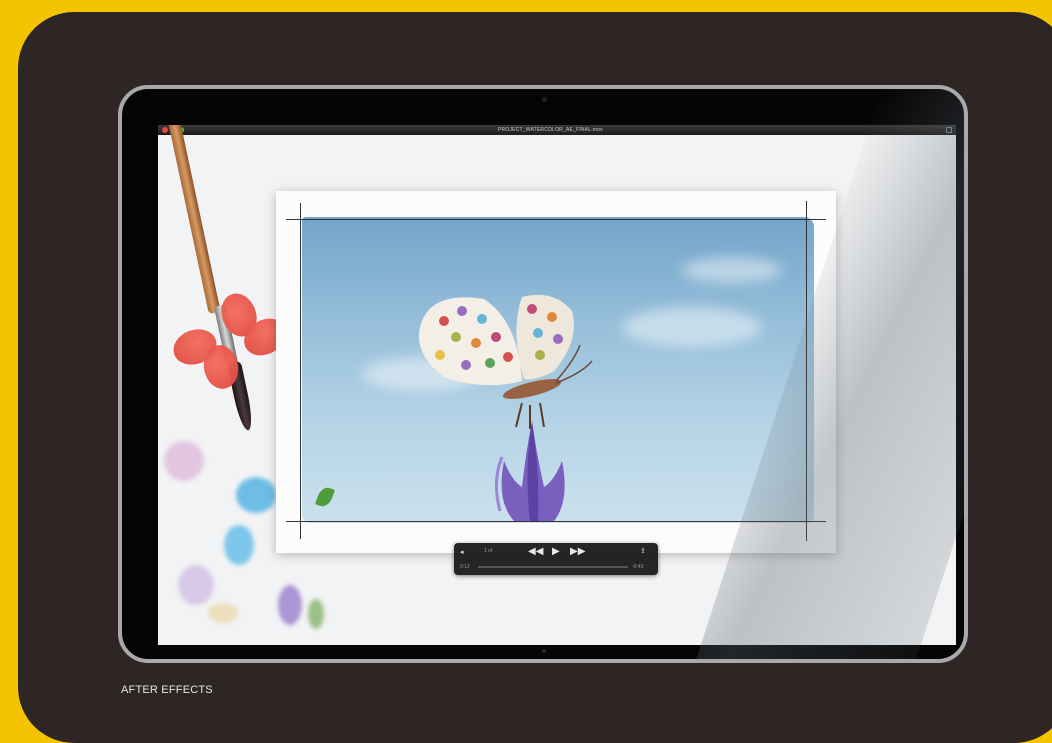 Image resolution: width=1052 pixels, height=743 pixels. I want to click on cloud, so click(732, 270).